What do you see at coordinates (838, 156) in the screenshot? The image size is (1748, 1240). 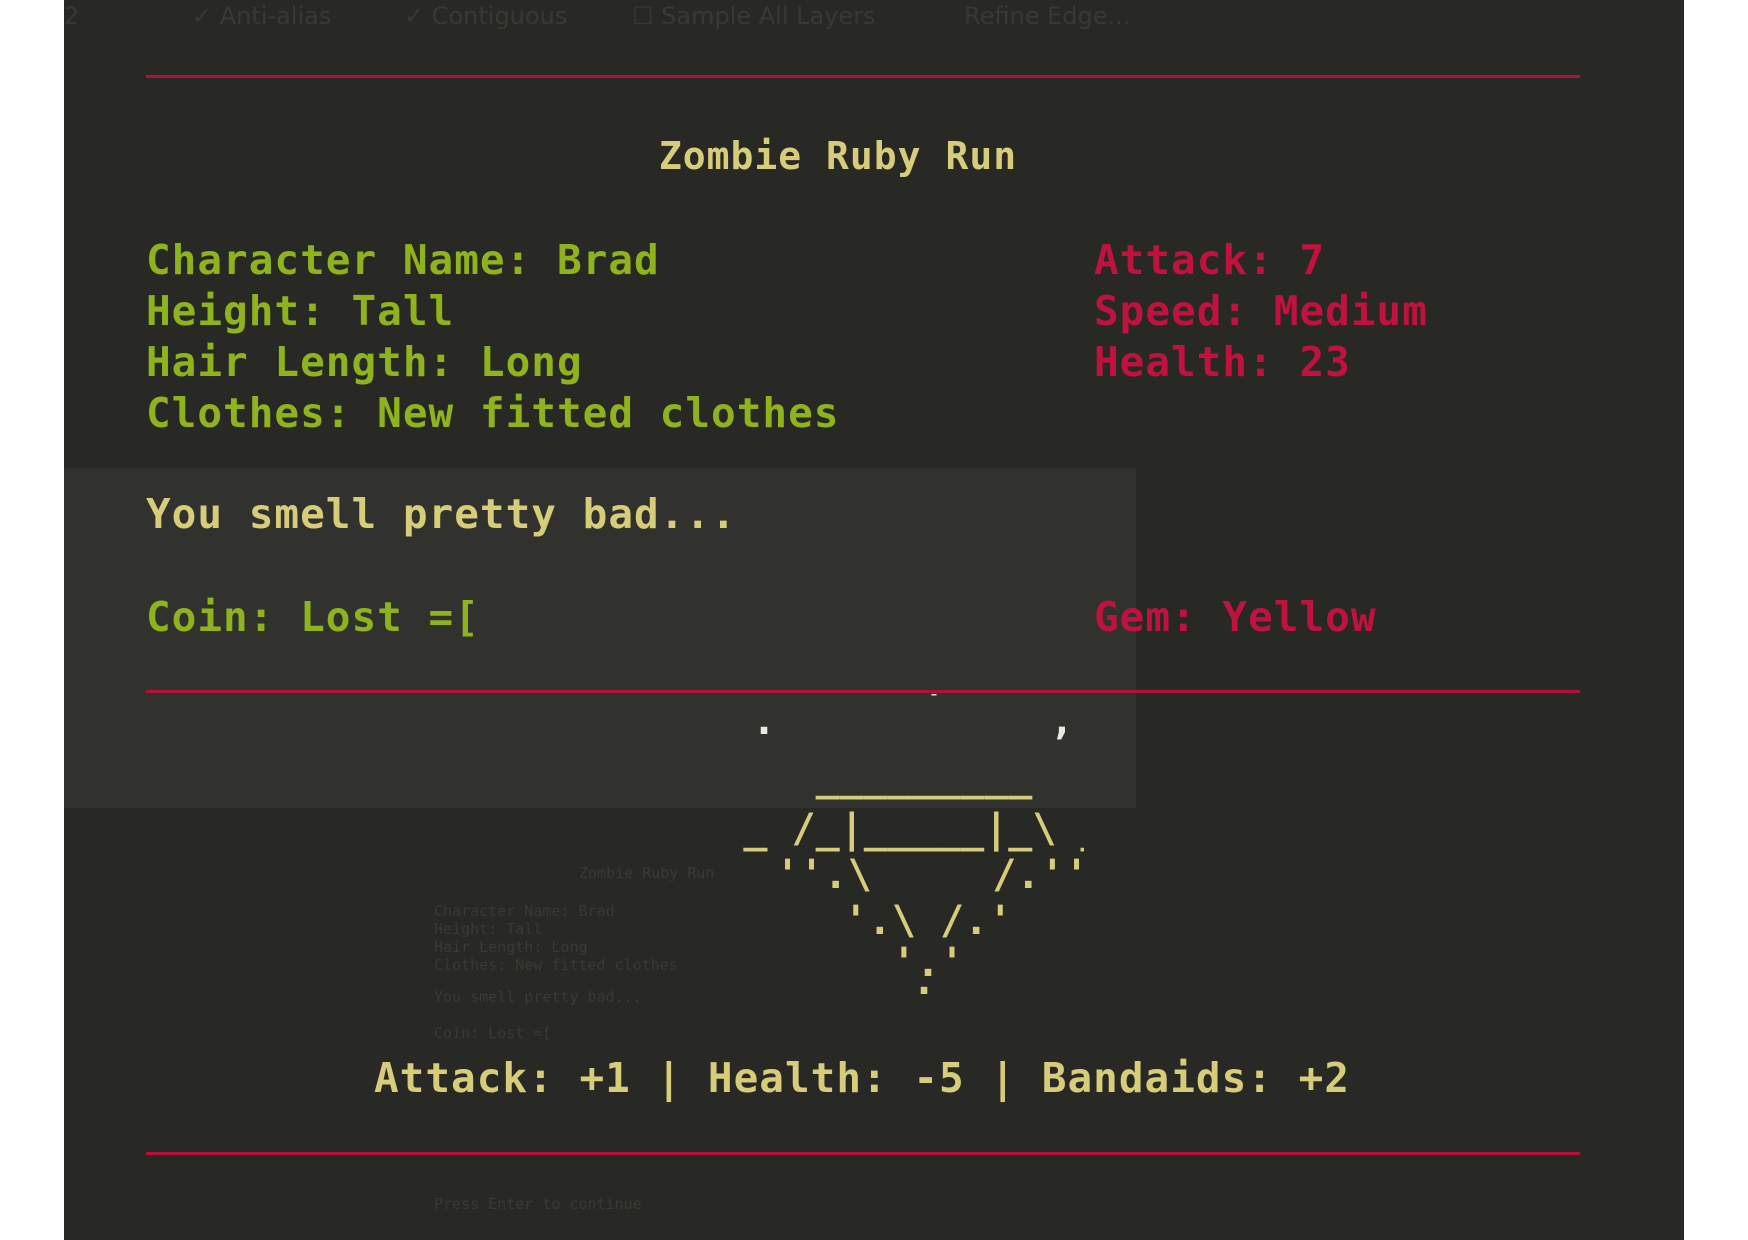 I see `game-title: Zombie Ruby Run` at bounding box center [838, 156].